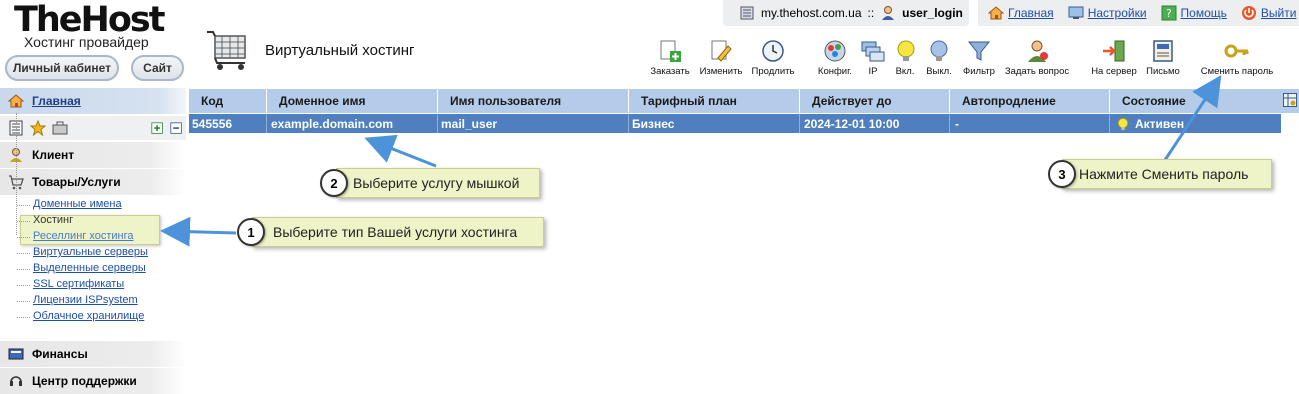 The image size is (1299, 394). I want to click on toolbar-change-password-button: Сменить пароль, so click(1237, 57).